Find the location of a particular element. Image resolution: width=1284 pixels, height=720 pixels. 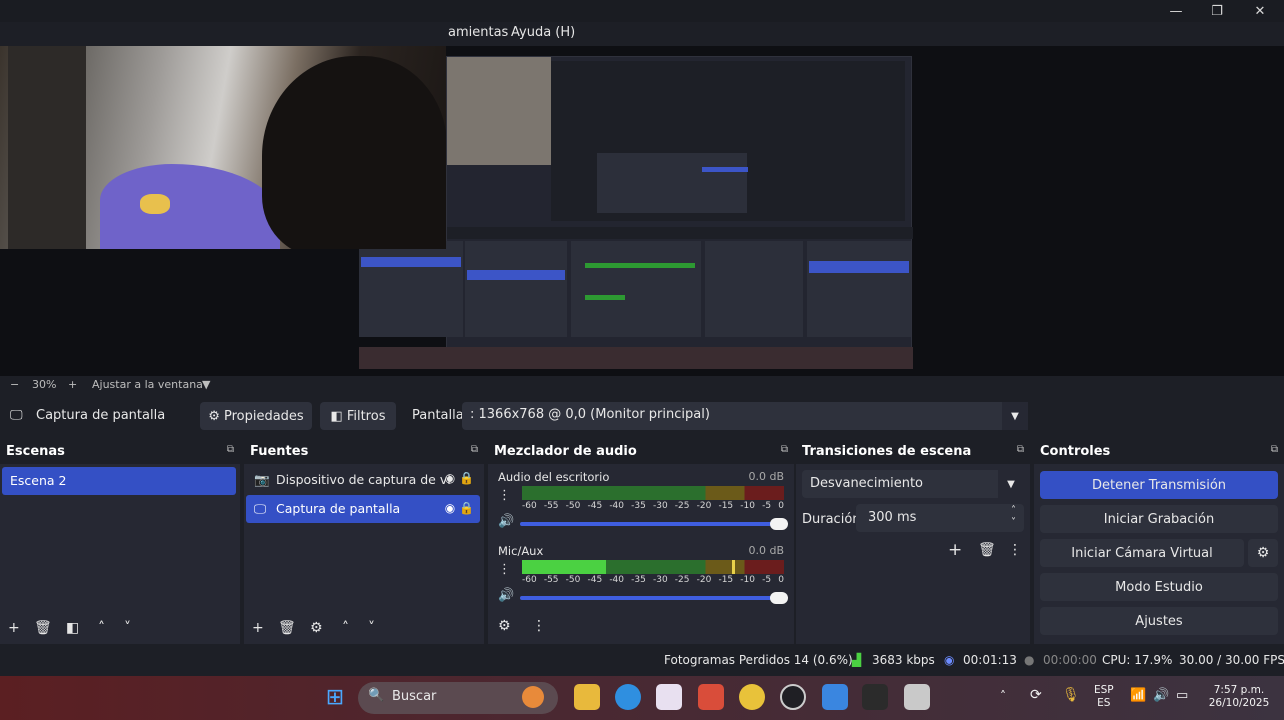

scenes-title: Escenas is located at coordinates (35, 451).